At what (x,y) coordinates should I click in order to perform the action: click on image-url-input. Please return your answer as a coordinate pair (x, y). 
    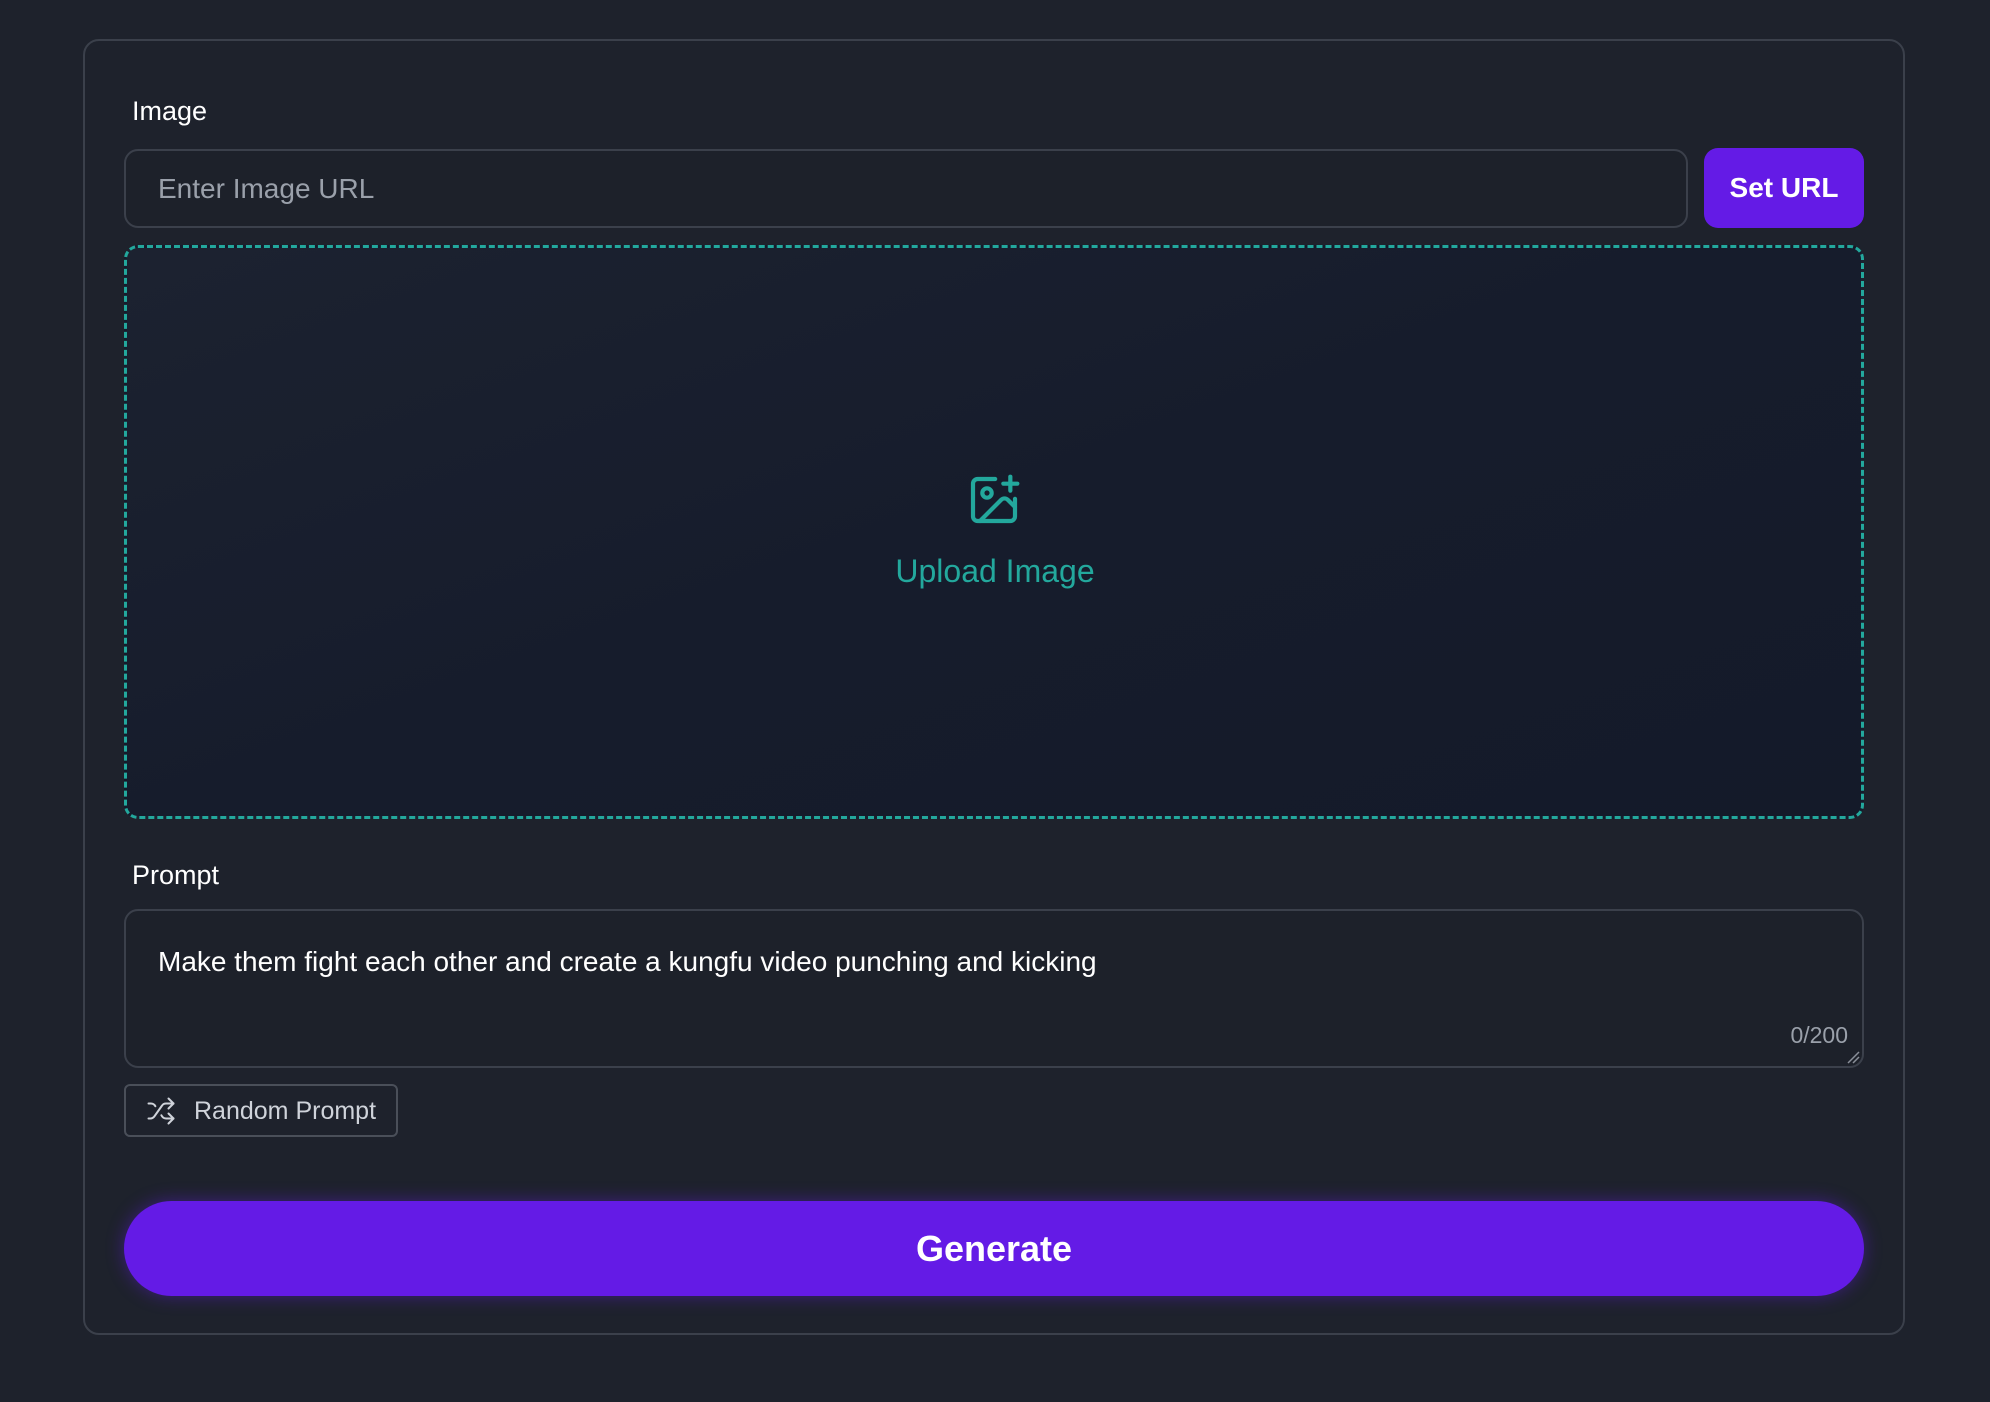
    Looking at the image, I should click on (906, 188).